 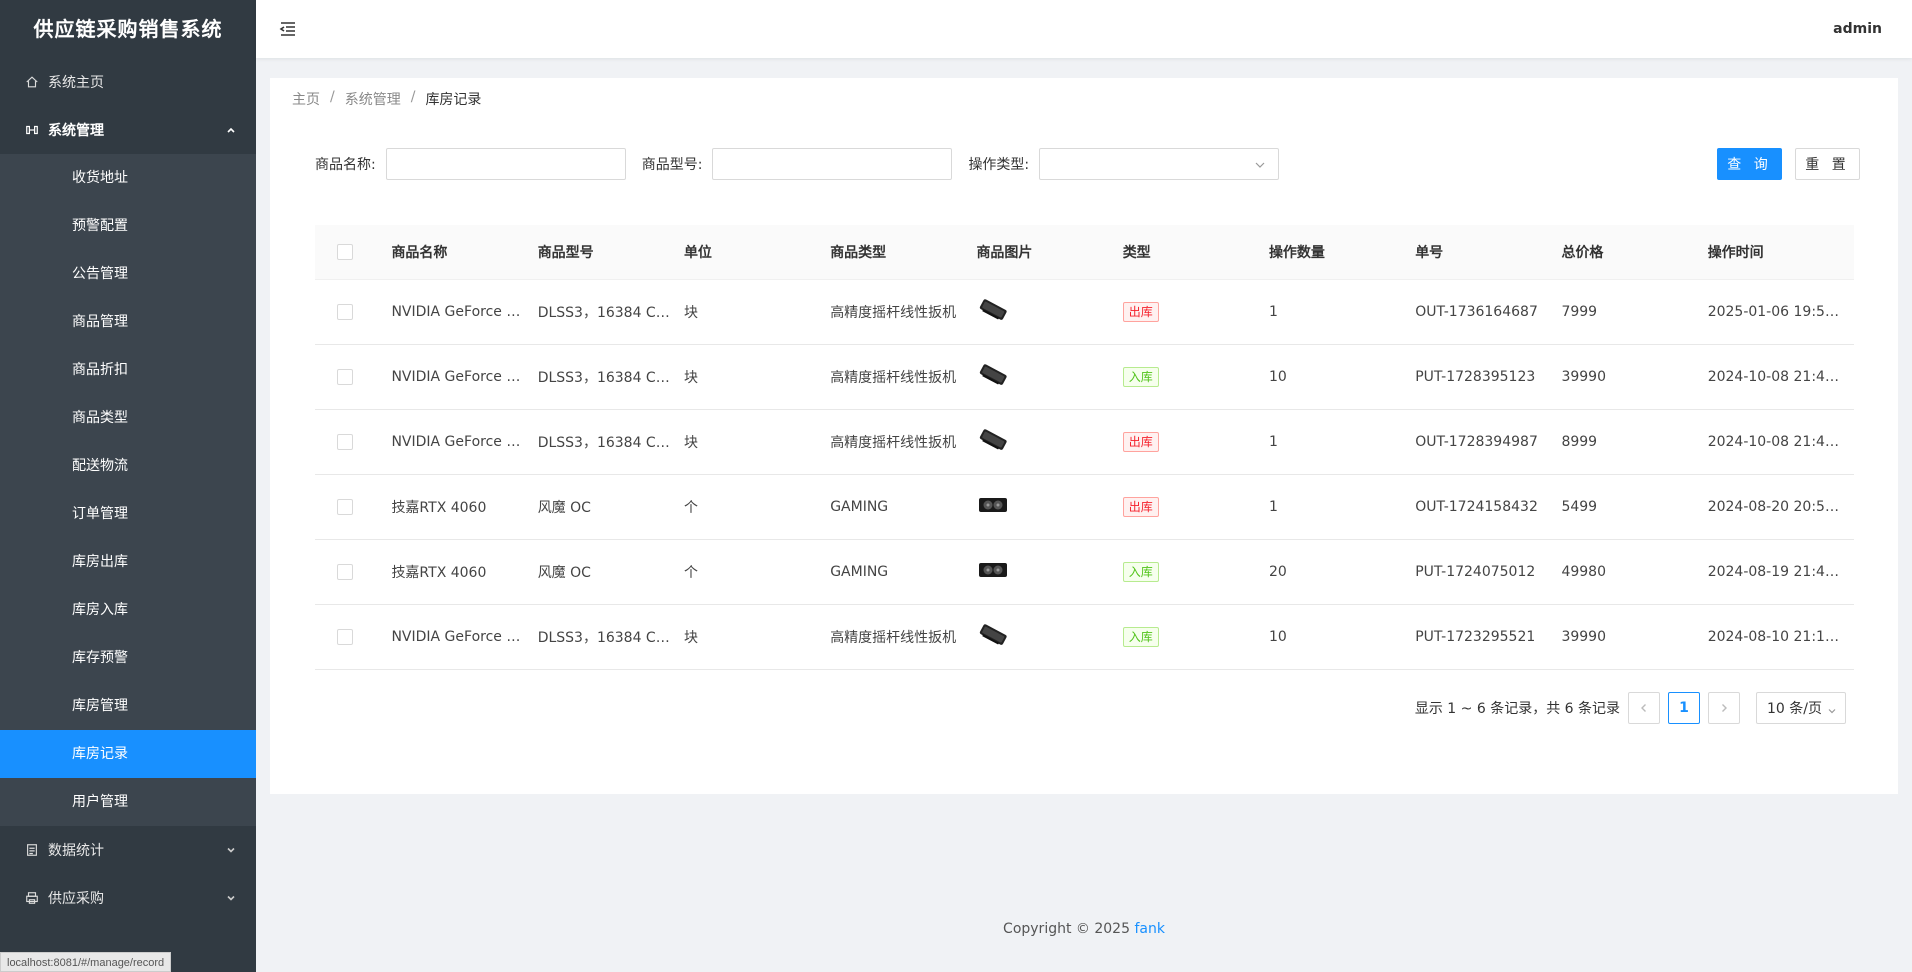 What do you see at coordinates (1273, 312) in the screenshot?
I see `cell-qty: 1` at bounding box center [1273, 312].